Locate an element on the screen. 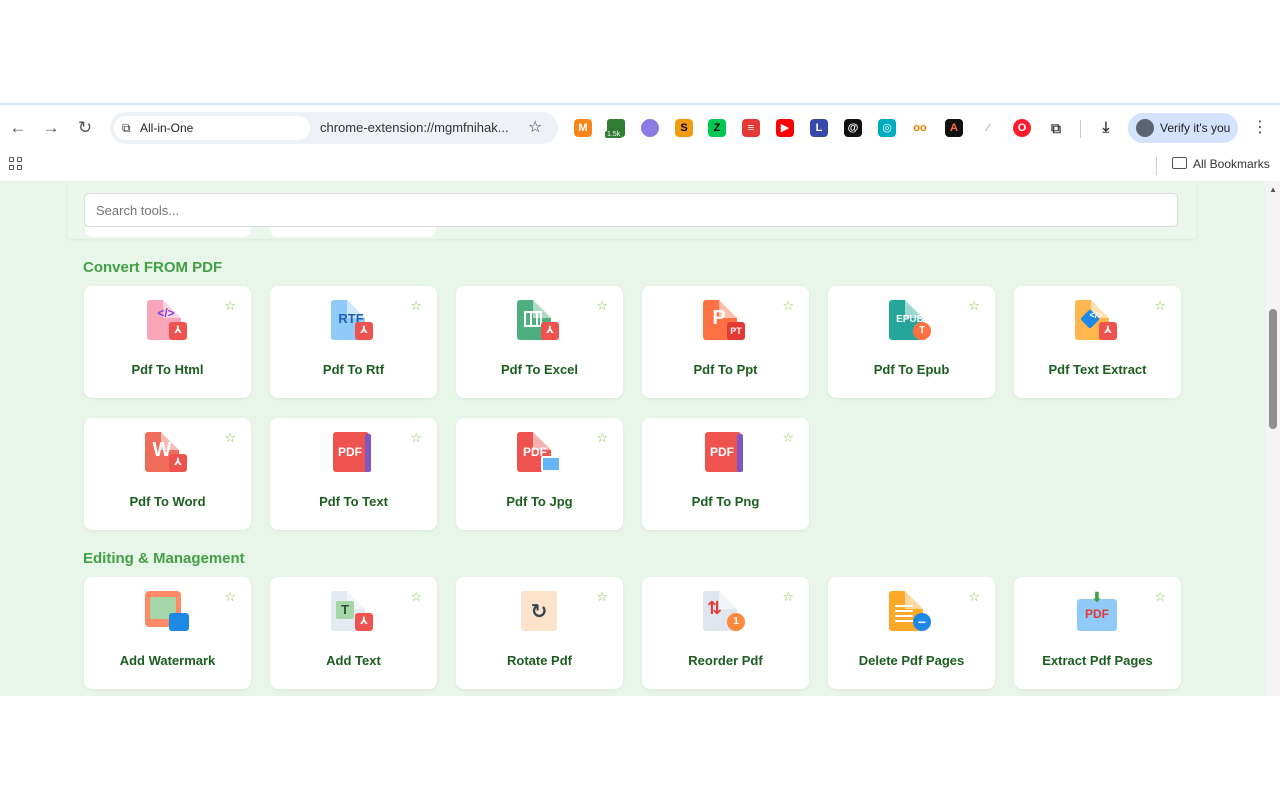 The image size is (1280, 800). folder-icon is located at coordinates (1179, 163).